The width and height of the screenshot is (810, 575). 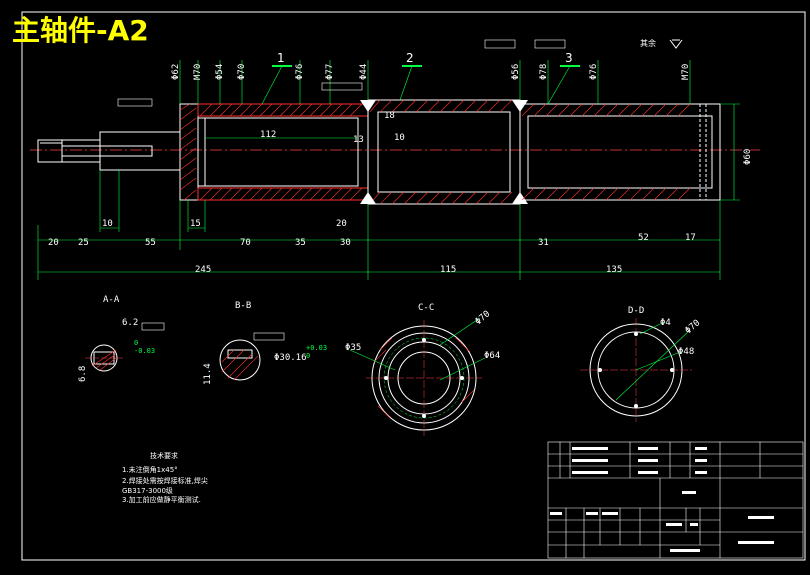 I want to click on dim-55: 55, so click(x=150, y=243).